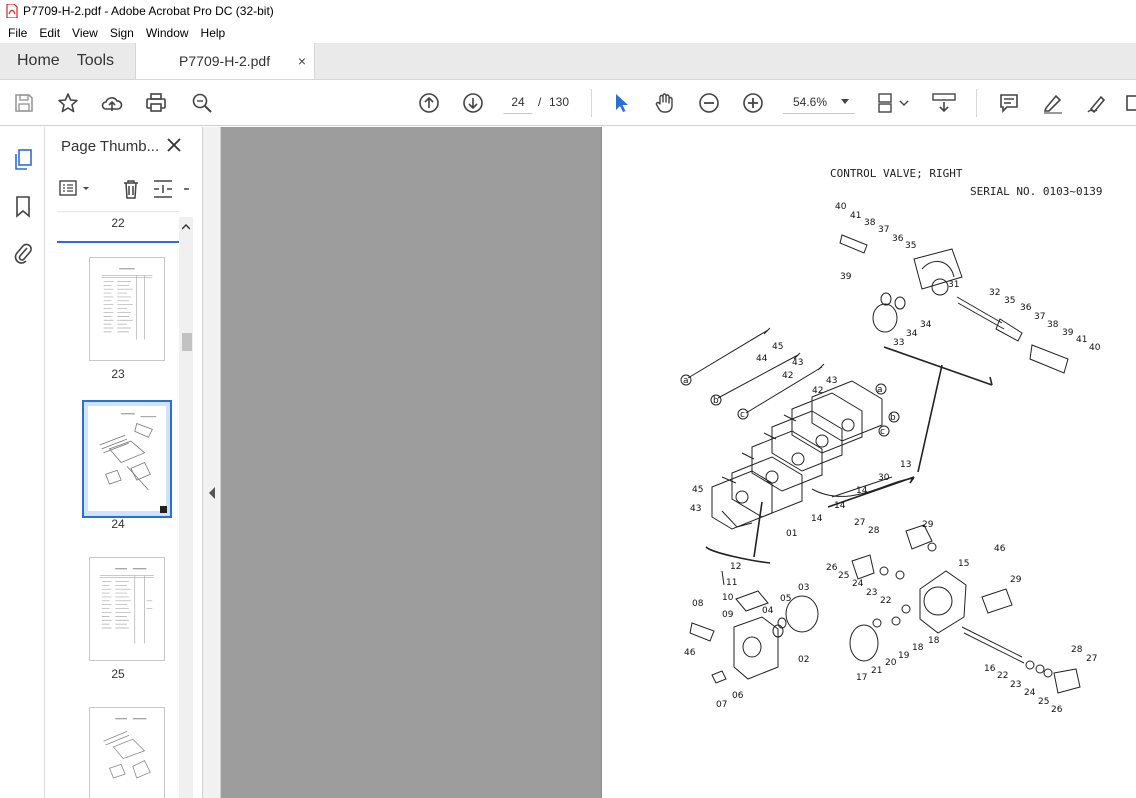 This screenshot has height=798, width=1136. Describe the element at coordinates (122, 33) in the screenshot. I see `menu-sign: Sign` at that location.